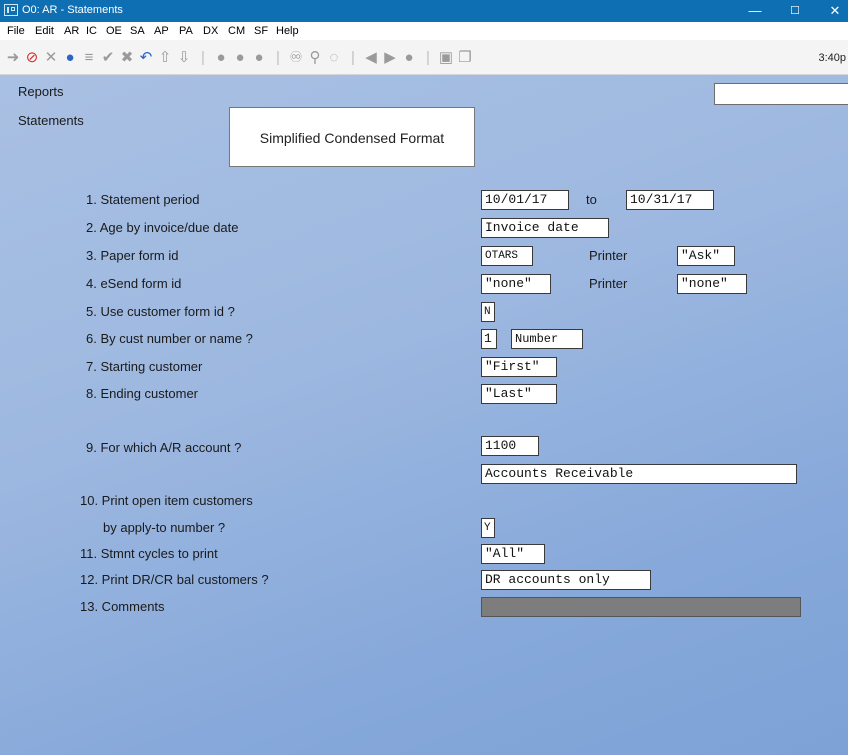 This screenshot has height=755, width=848. What do you see at coordinates (132, 255) in the screenshot?
I see `paper-form-id-label: 3. Paper form id` at bounding box center [132, 255].